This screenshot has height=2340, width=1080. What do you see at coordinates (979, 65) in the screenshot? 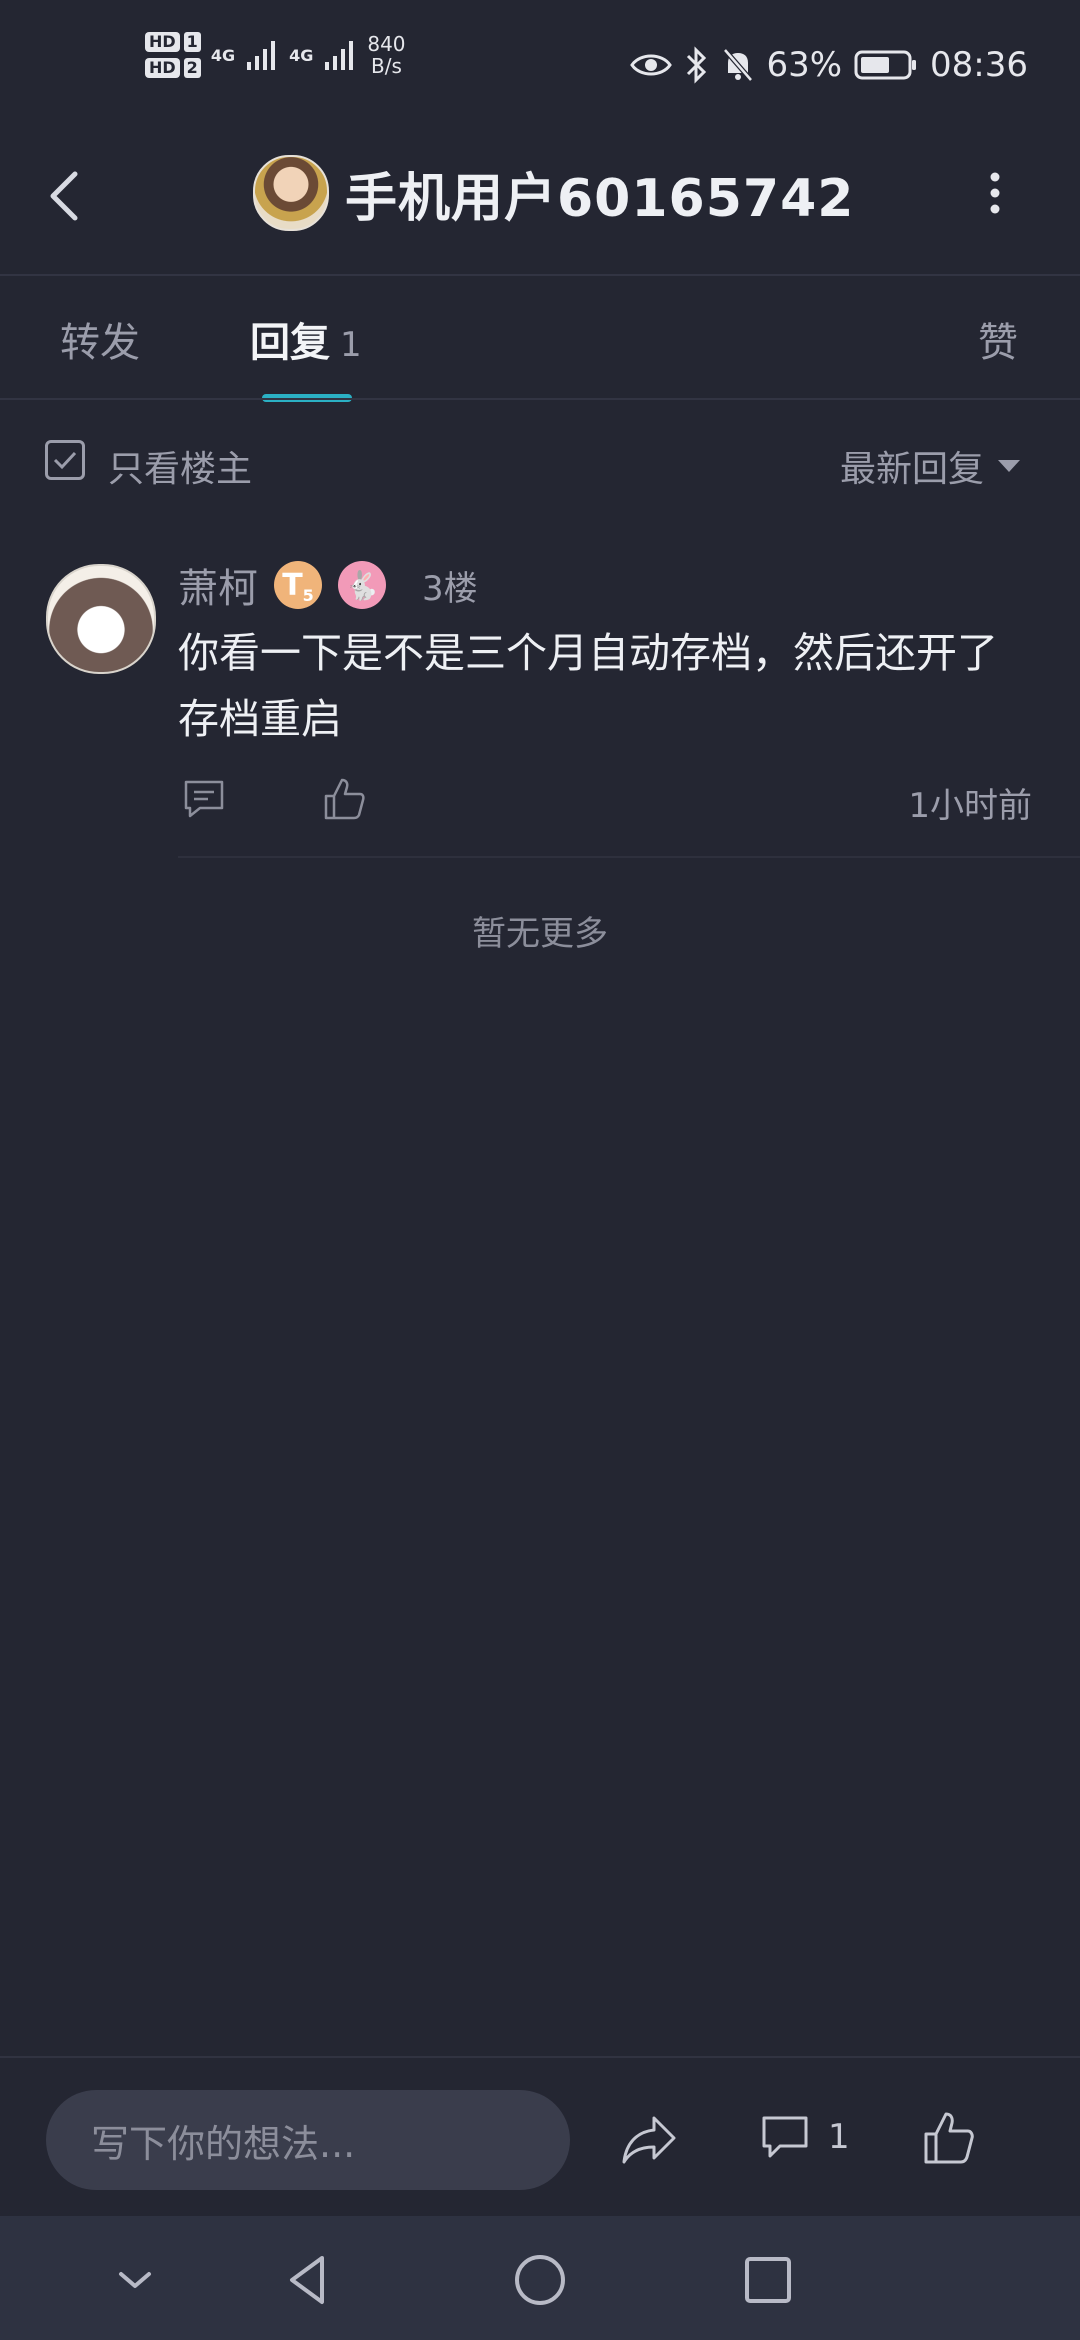
I see `clock: 08:36` at bounding box center [979, 65].